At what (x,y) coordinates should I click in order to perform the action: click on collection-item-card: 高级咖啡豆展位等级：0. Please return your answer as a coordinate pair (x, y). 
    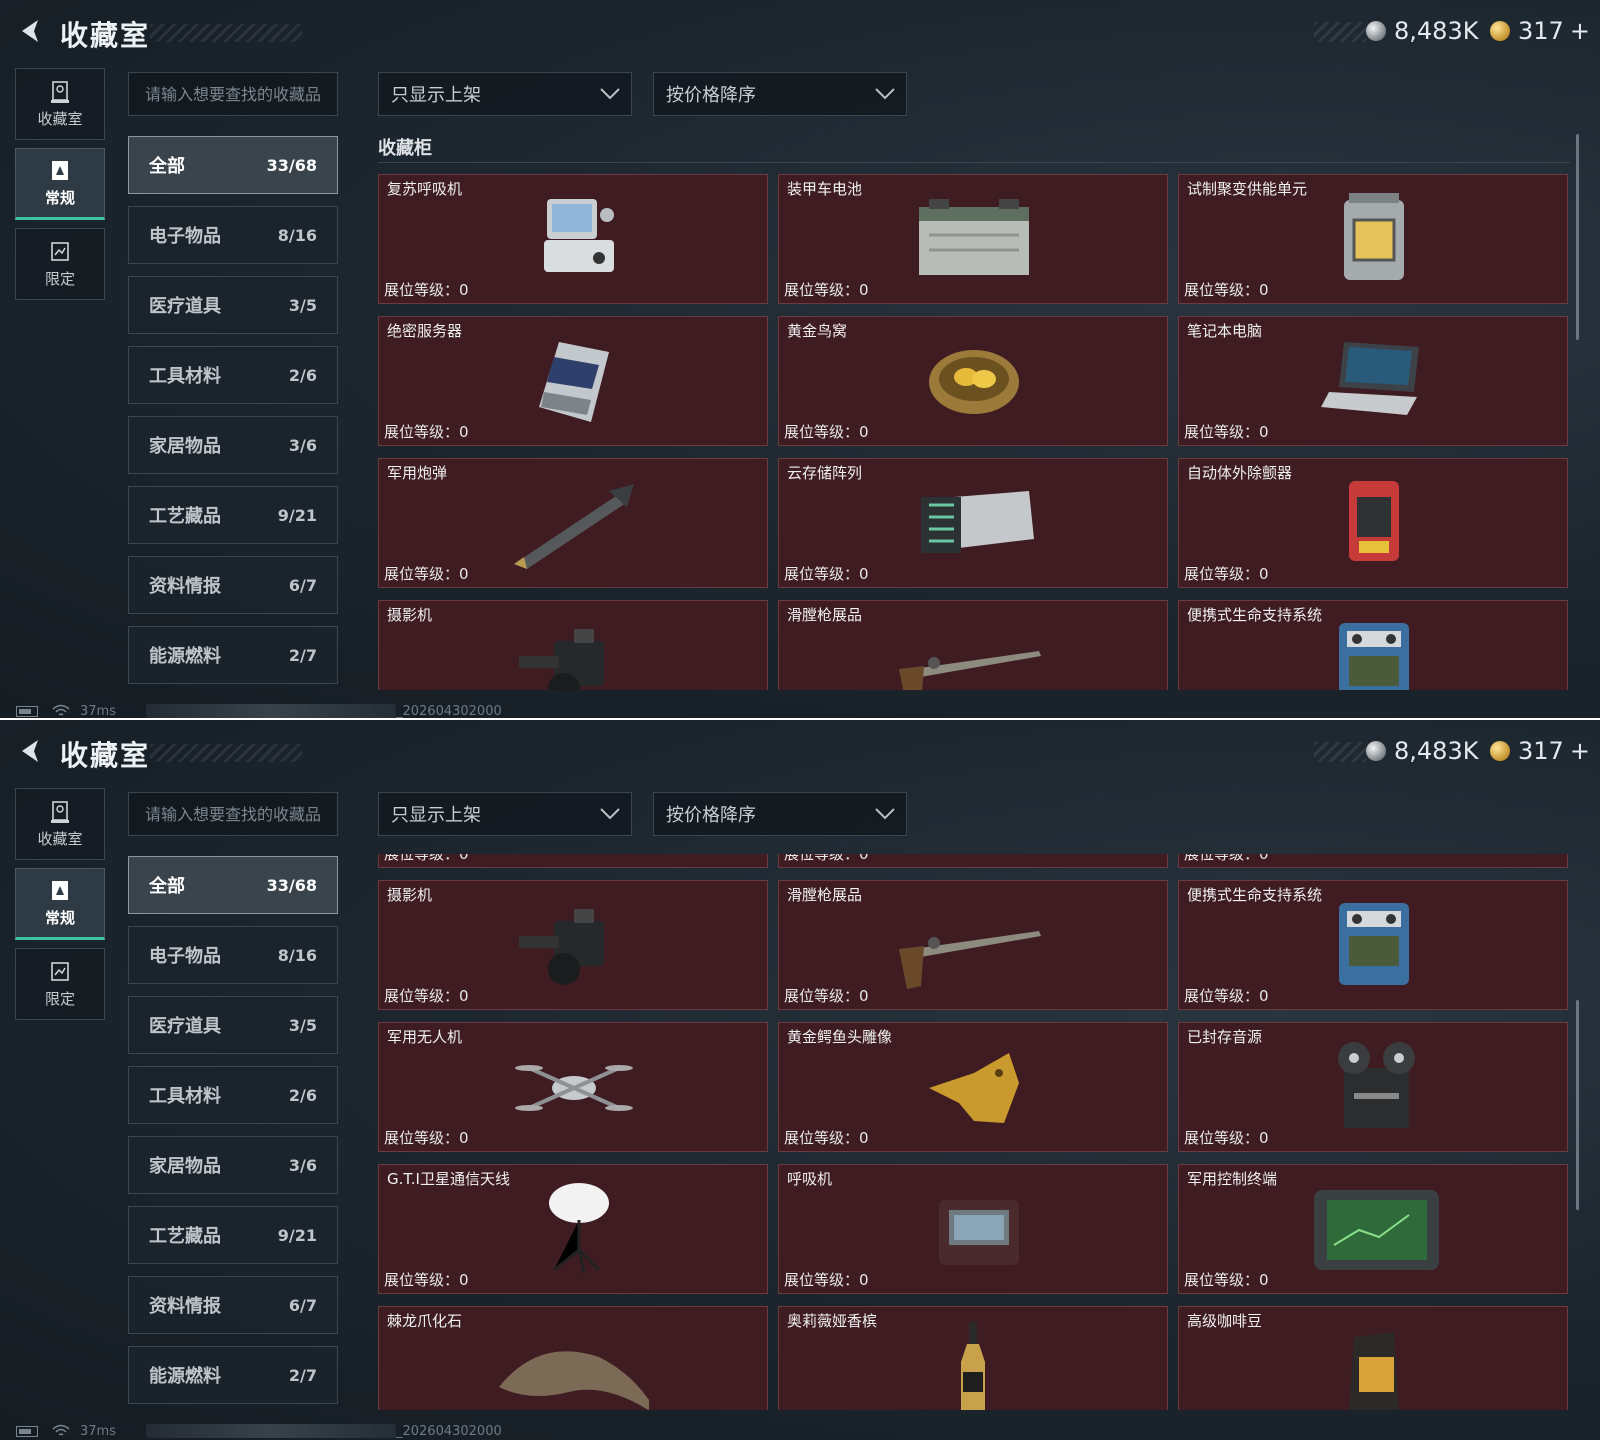
    Looking at the image, I should click on (1373, 1358).